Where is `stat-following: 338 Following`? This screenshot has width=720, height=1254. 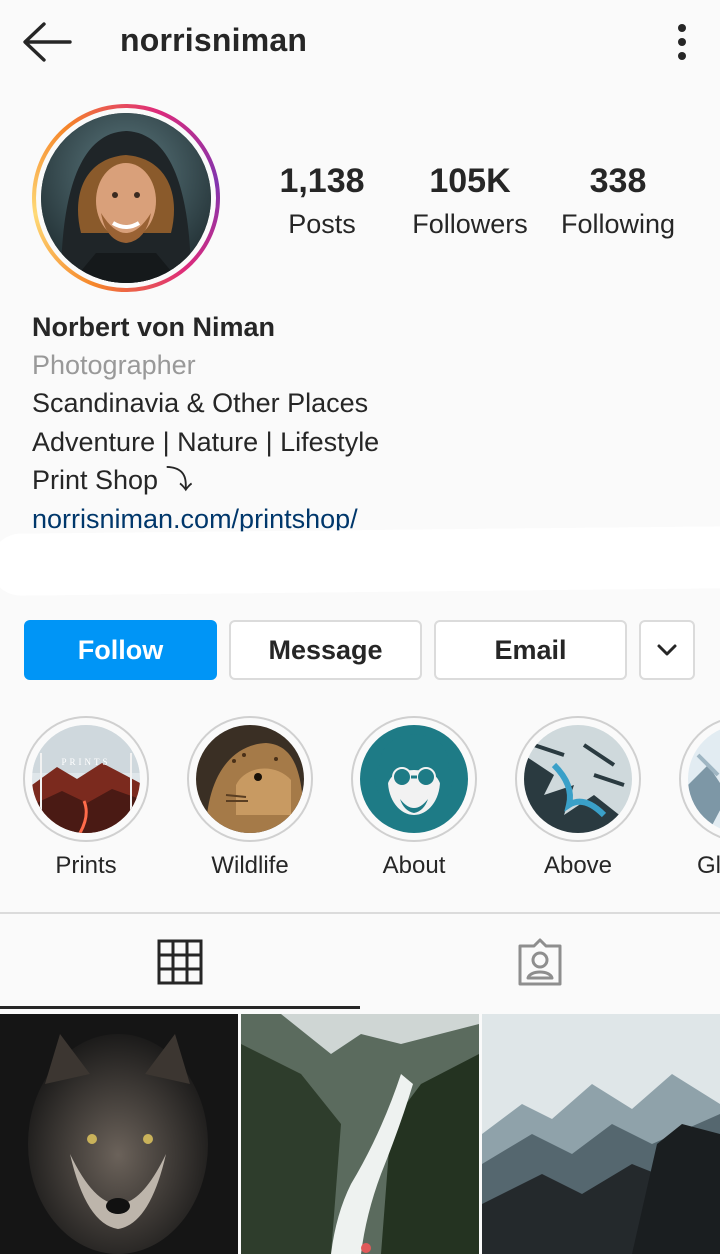 stat-following: 338 Following is located at coordinates (618, 201).